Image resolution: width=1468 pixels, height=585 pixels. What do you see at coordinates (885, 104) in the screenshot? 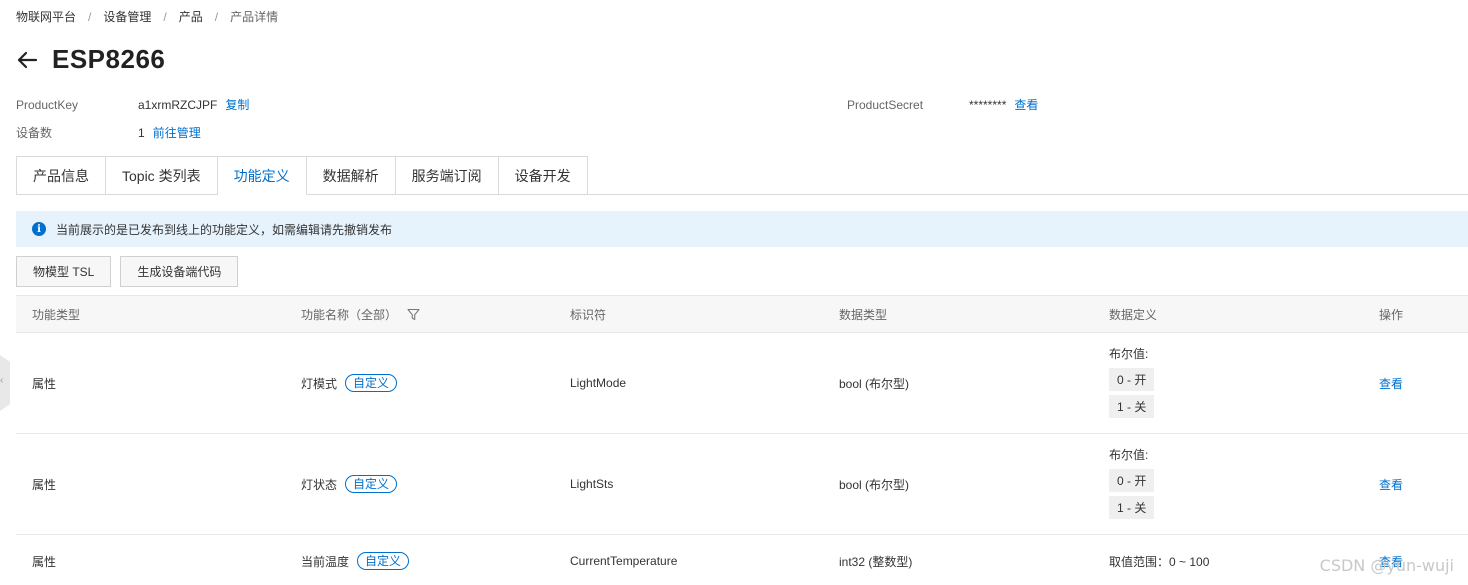
I see `product-secret-label: ProductSecret` at bounding box center [885, 104].